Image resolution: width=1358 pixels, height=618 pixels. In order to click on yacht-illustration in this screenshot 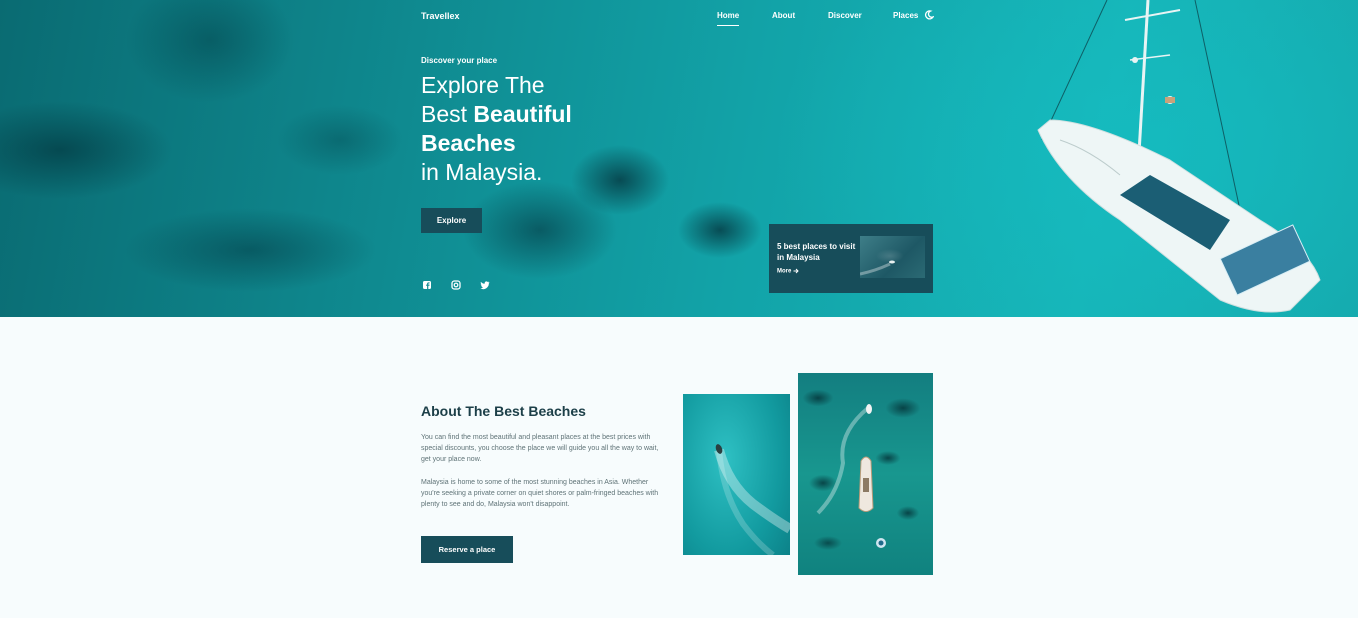, I will do `click(851, 476)`.